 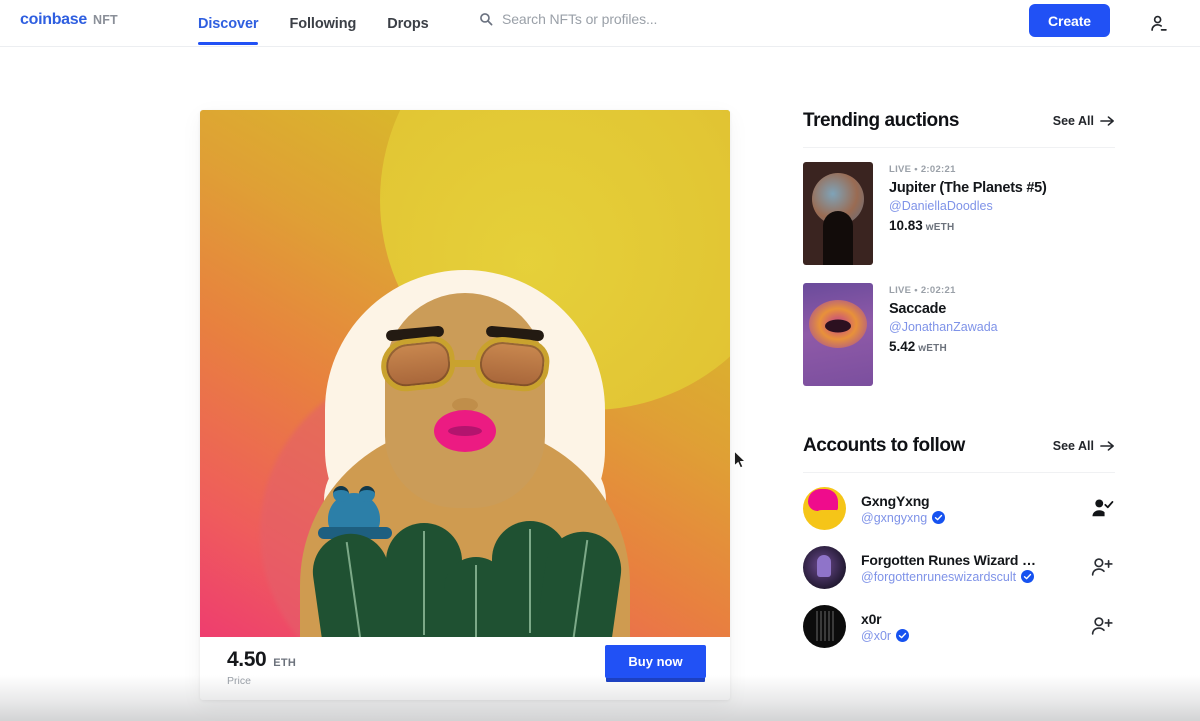 I want to click on nav-tab-following-label: Following, so click(x=323, y=23).